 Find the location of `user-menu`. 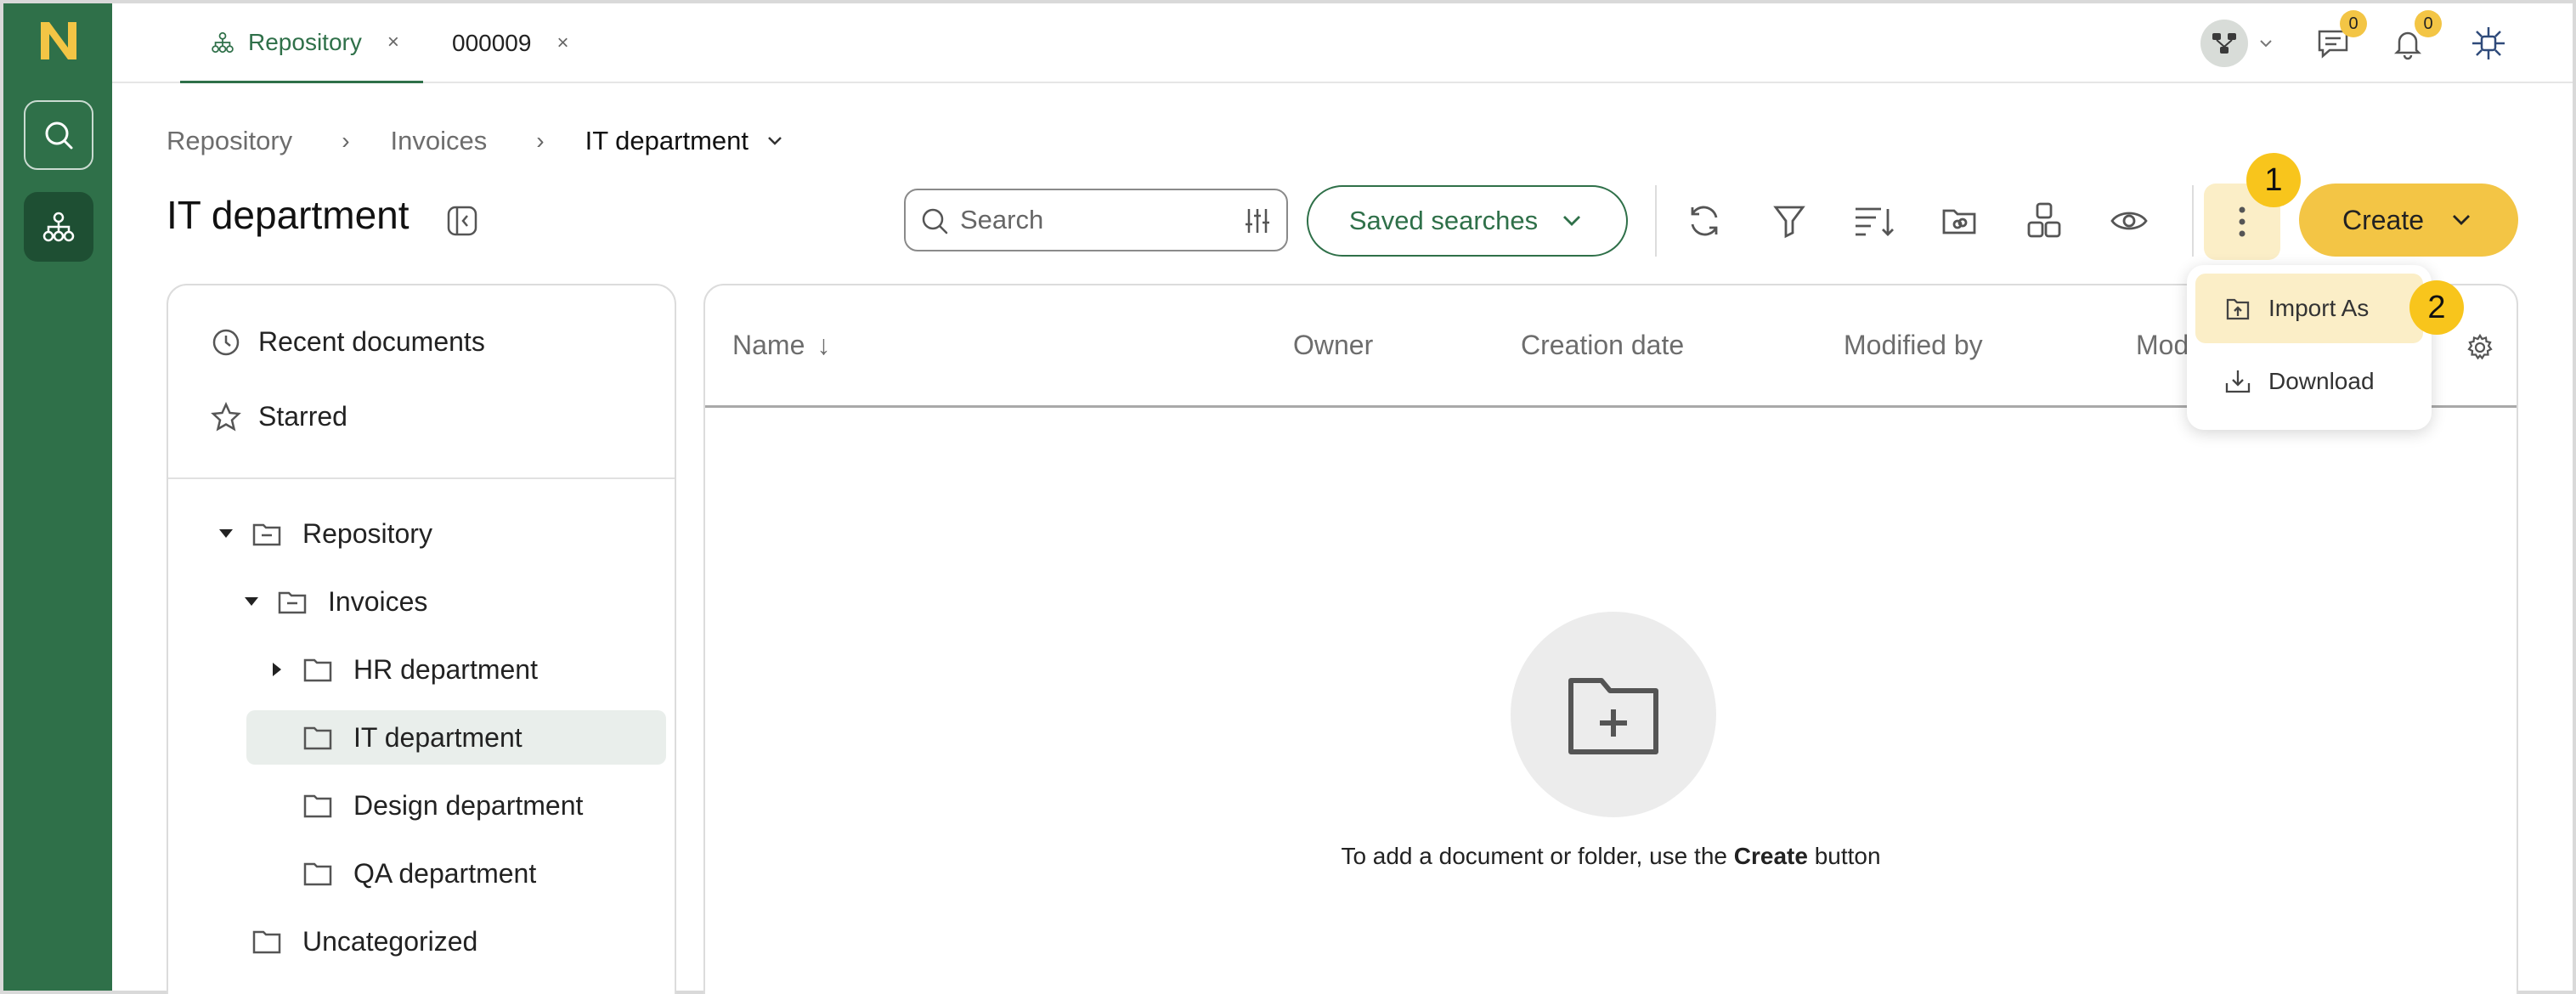

user-menu is located at coordinates (2238, 43).